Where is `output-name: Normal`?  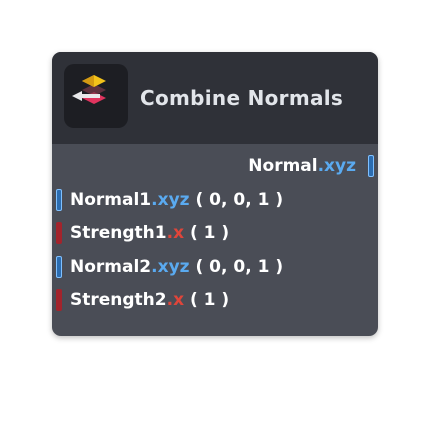
output-name: Normal is located at coordinates (283, 166).